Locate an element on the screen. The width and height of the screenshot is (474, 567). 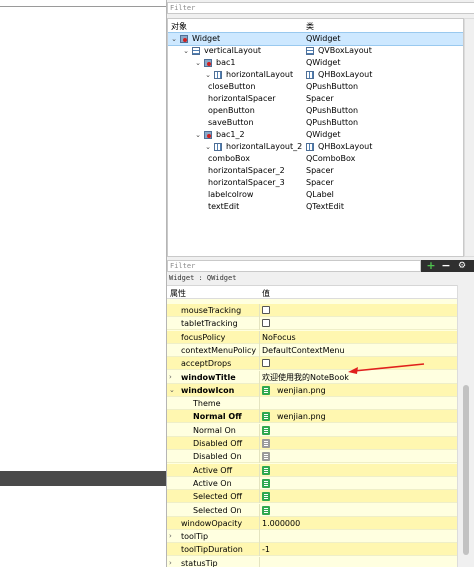
property-value: DefaultContextMenu is located at coordinates (303, 350).